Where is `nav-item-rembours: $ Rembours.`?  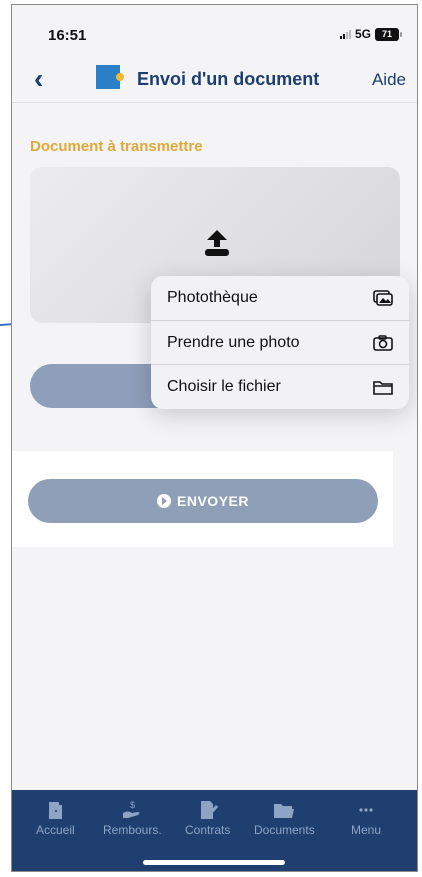
nav-item-rembours: $ Rembours. is located at coordinates (132, 818).